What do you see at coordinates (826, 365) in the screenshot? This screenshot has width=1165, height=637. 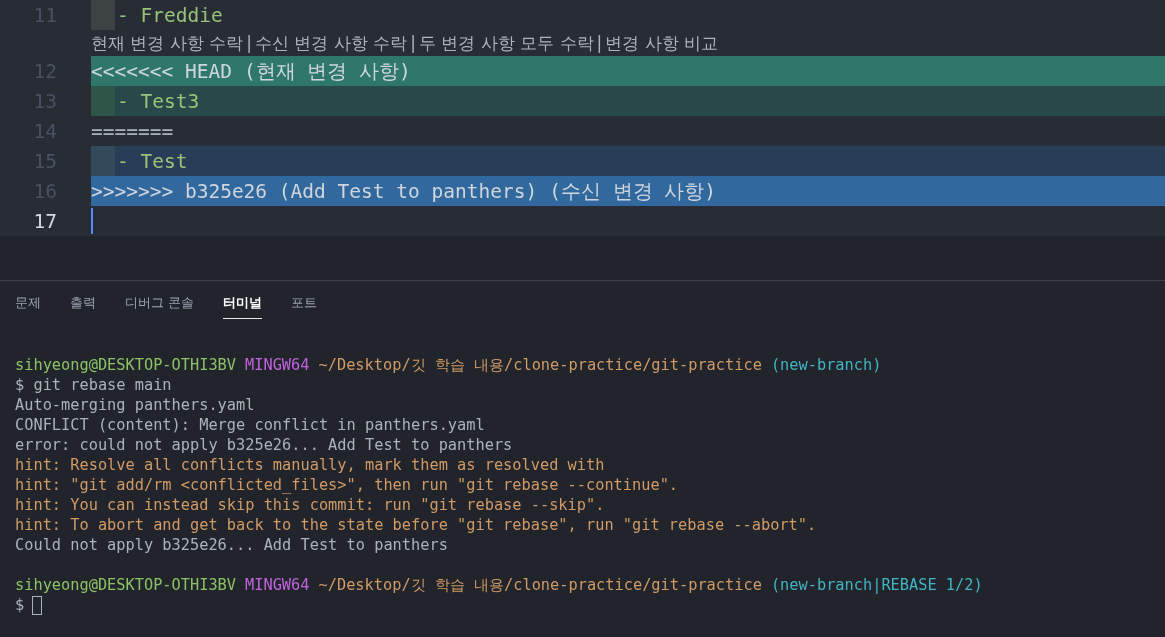 I see `terminal-text: (new-branch)` at bounding box center [826, 365].